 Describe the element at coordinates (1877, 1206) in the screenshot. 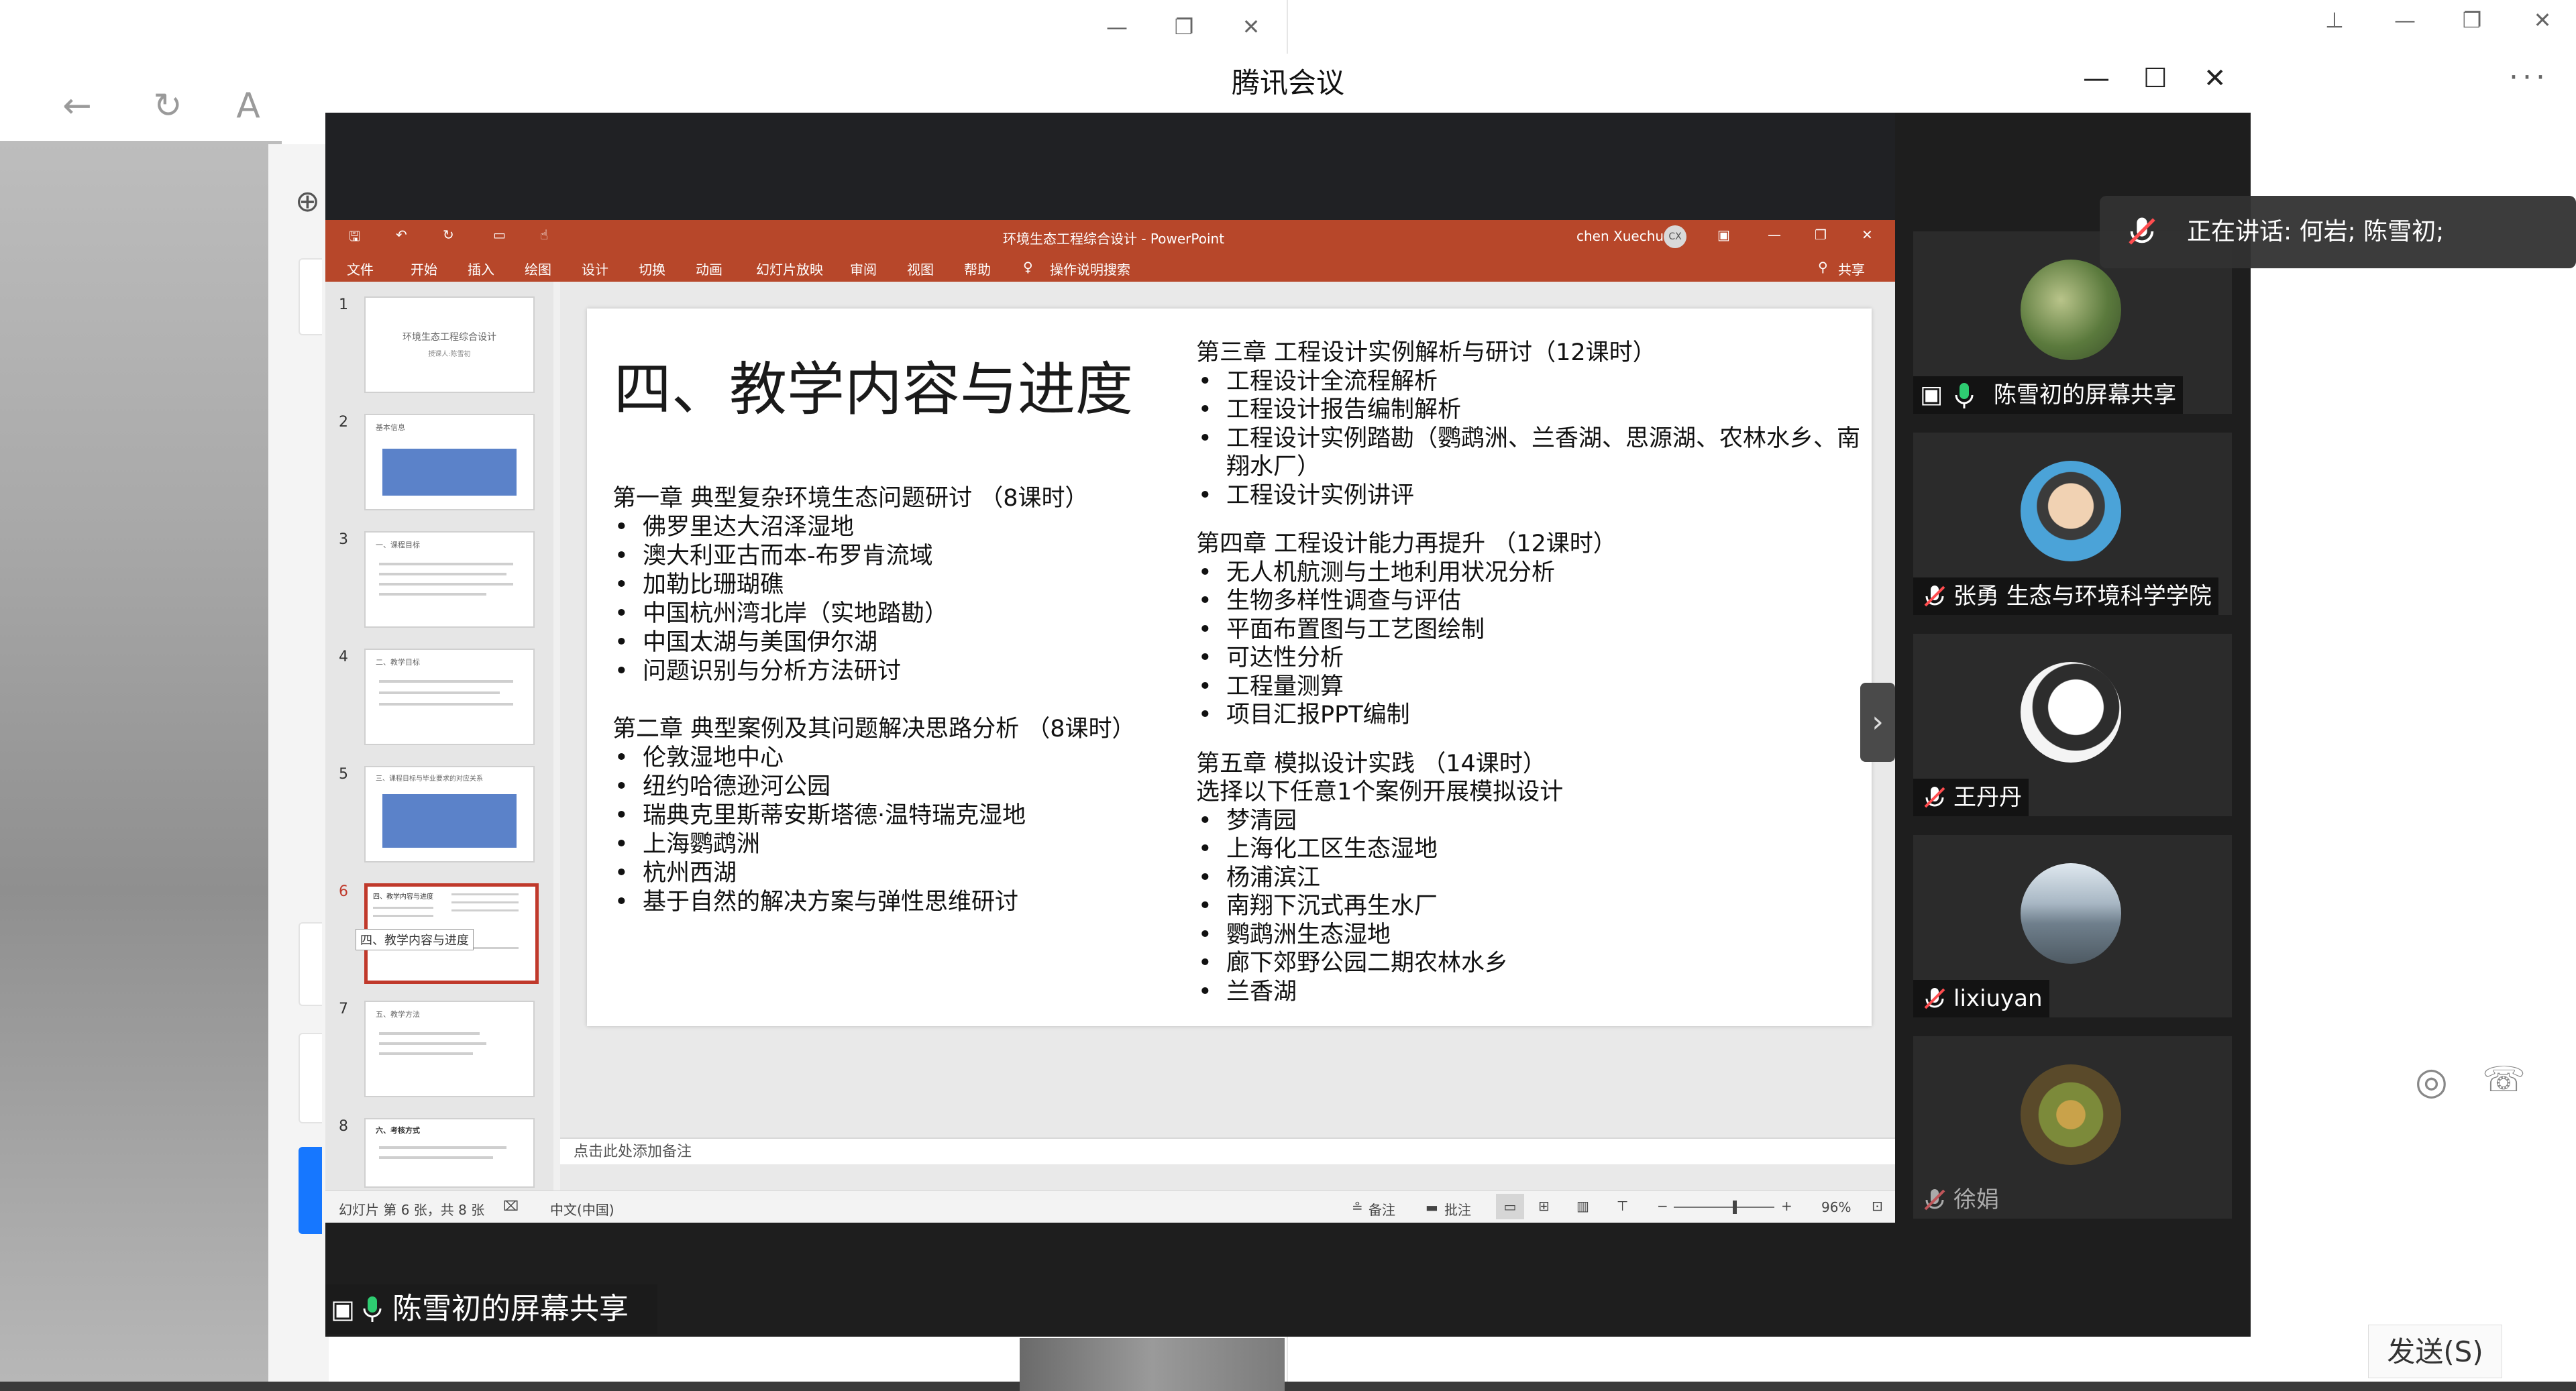

I see `fit-slide-icon: ⊡` at that location.